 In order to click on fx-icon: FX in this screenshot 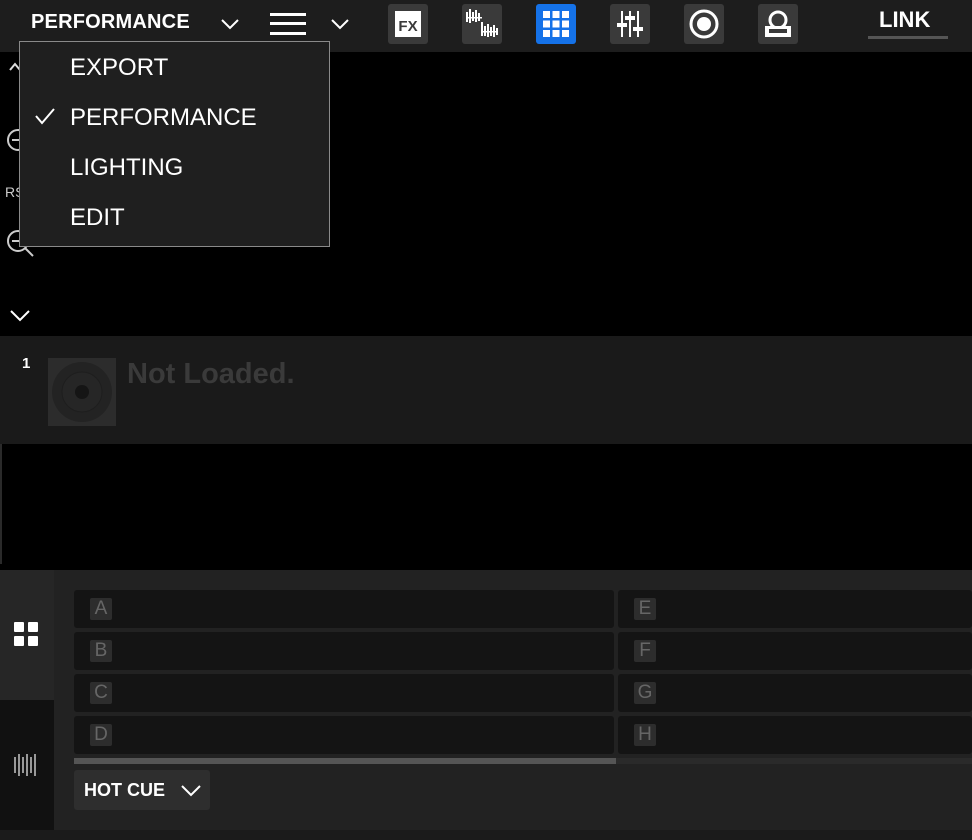, I will do `click(408, 24)`.